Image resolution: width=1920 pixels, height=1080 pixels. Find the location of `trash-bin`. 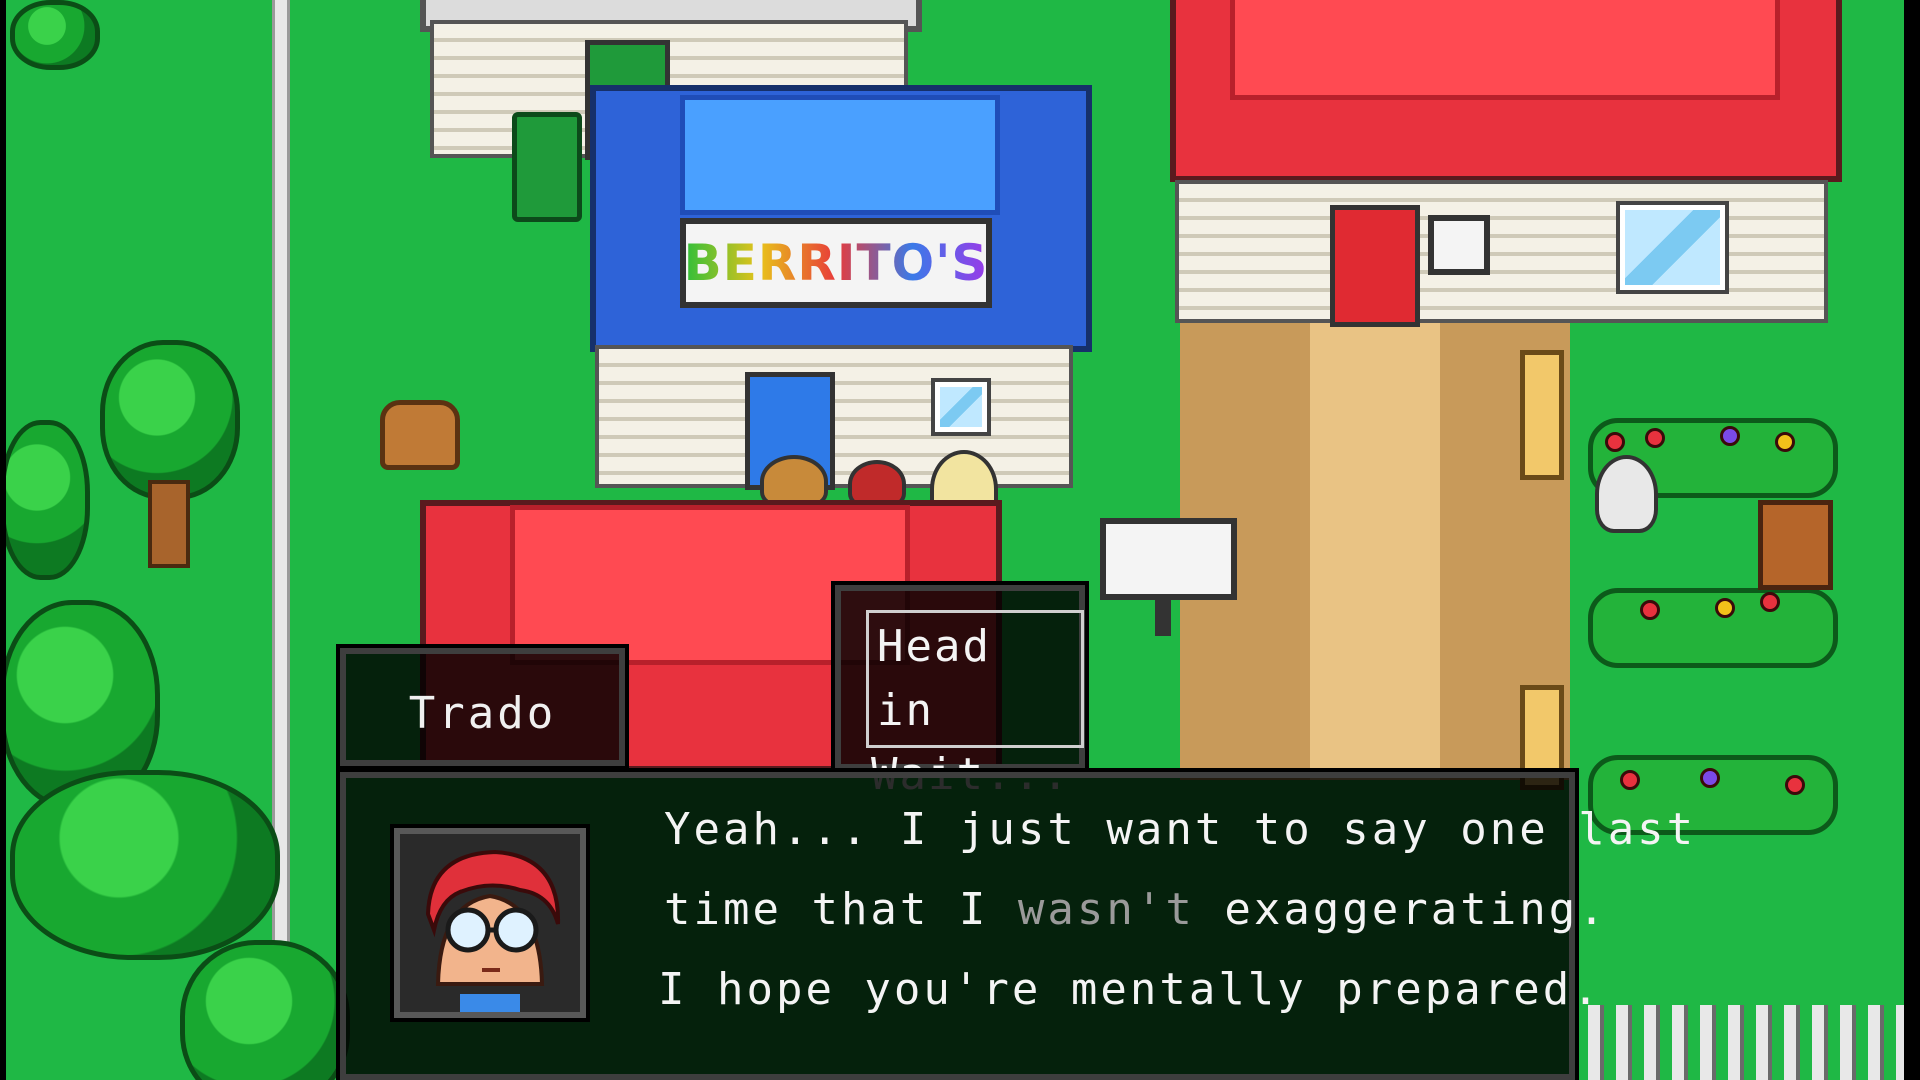

trash-bin is located at coordinates (547, 167).